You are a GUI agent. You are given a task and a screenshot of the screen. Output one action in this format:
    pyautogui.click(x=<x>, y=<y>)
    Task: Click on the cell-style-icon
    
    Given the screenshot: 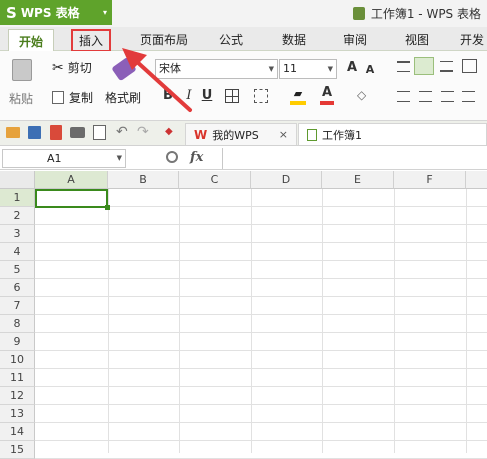 What is the action you would take?
    pyautogui.click(x=261, y=96)
    